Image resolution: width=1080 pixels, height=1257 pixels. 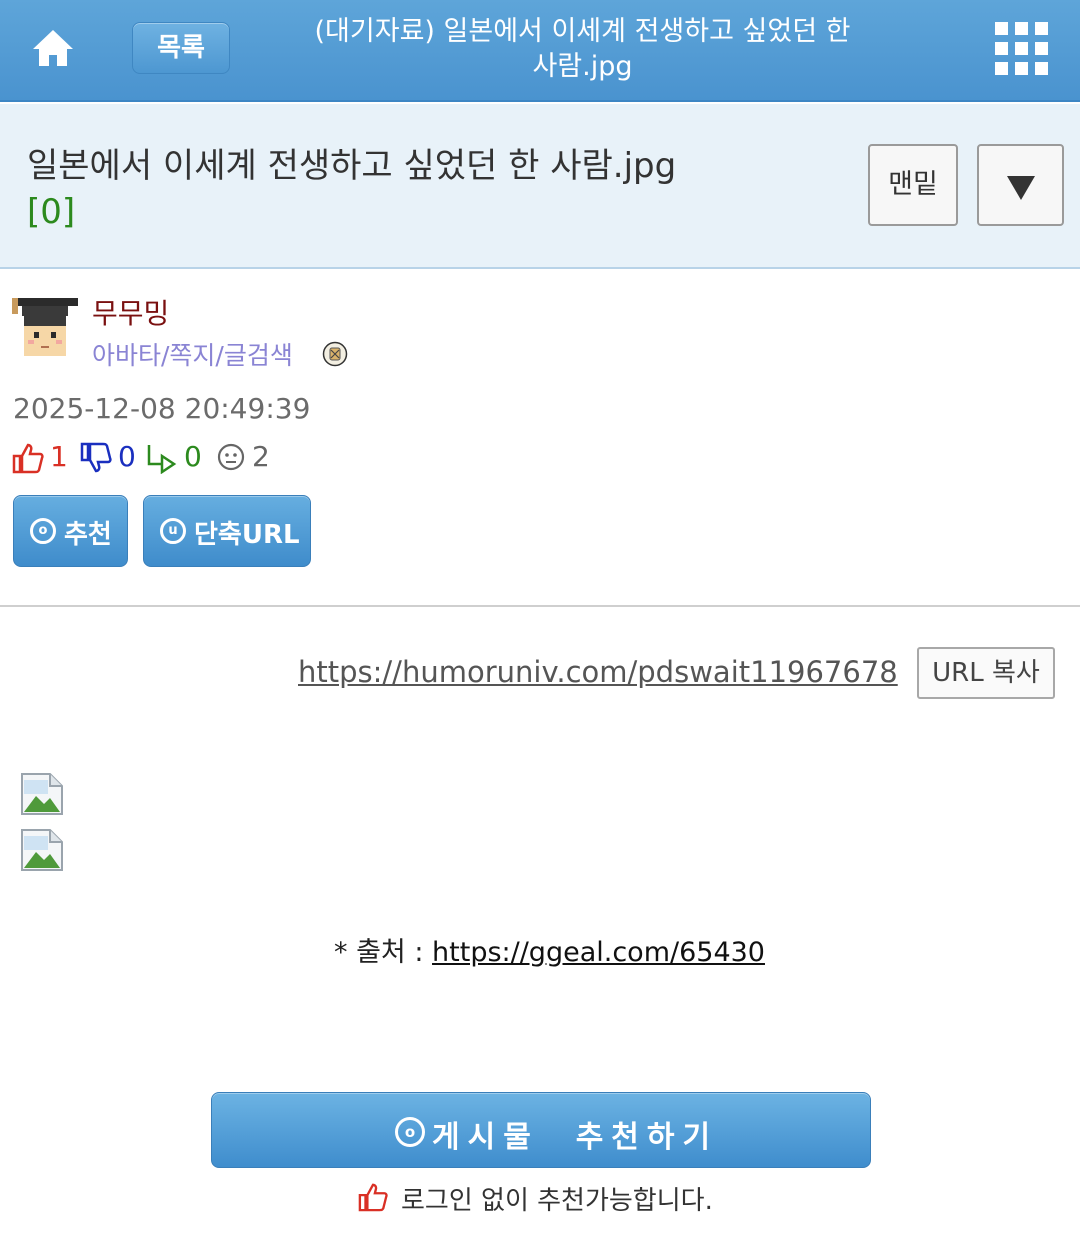 What do you see at coordinates (352, 166) in the screenshot?
I see `post-title: 일본에서 이세계 전생하고 싶었던 한 사람.jpg` at bounding box center [352, 166].